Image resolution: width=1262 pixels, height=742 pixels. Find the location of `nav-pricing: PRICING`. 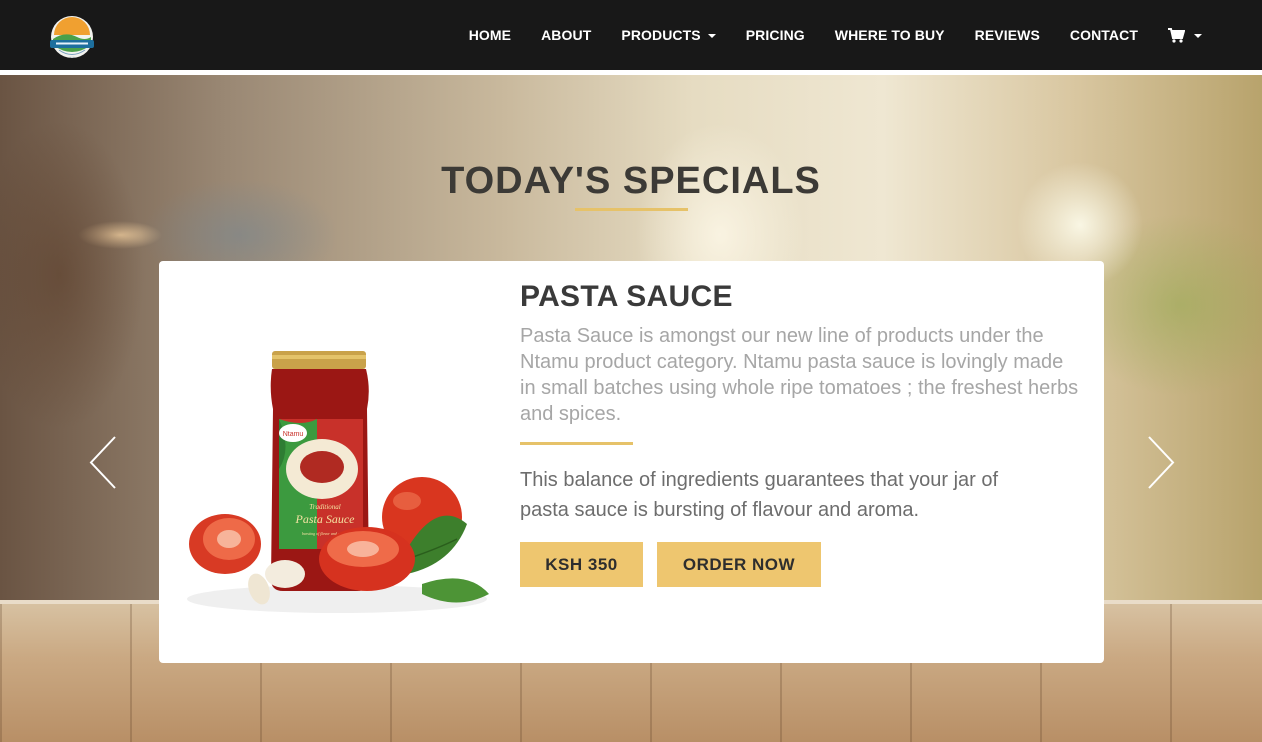

nav-pricing: PRICING is located at coordinates (775, 35).